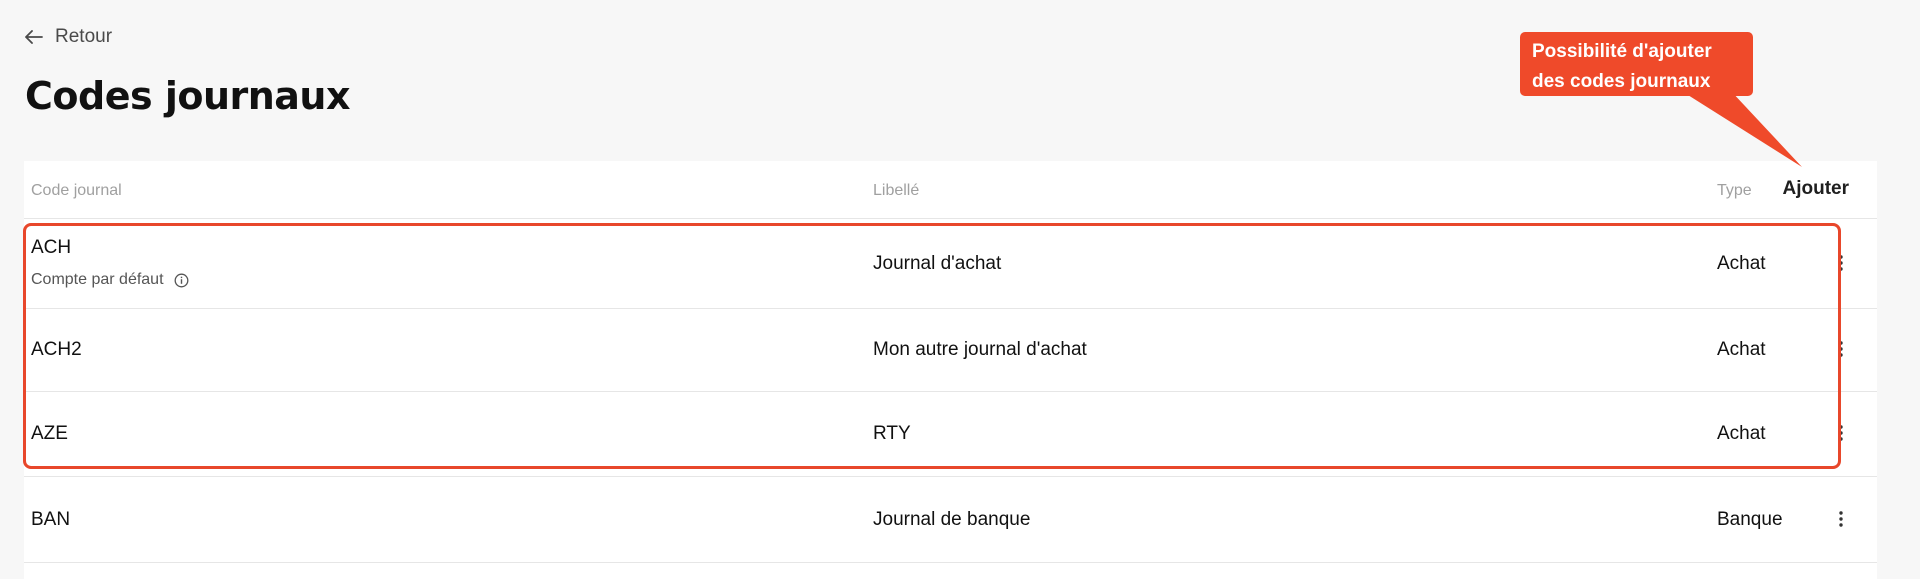  What do you see at coordinates (51, 519) in the screenshot?
I see `row-code: BAN` at bounding box center [51, 519].